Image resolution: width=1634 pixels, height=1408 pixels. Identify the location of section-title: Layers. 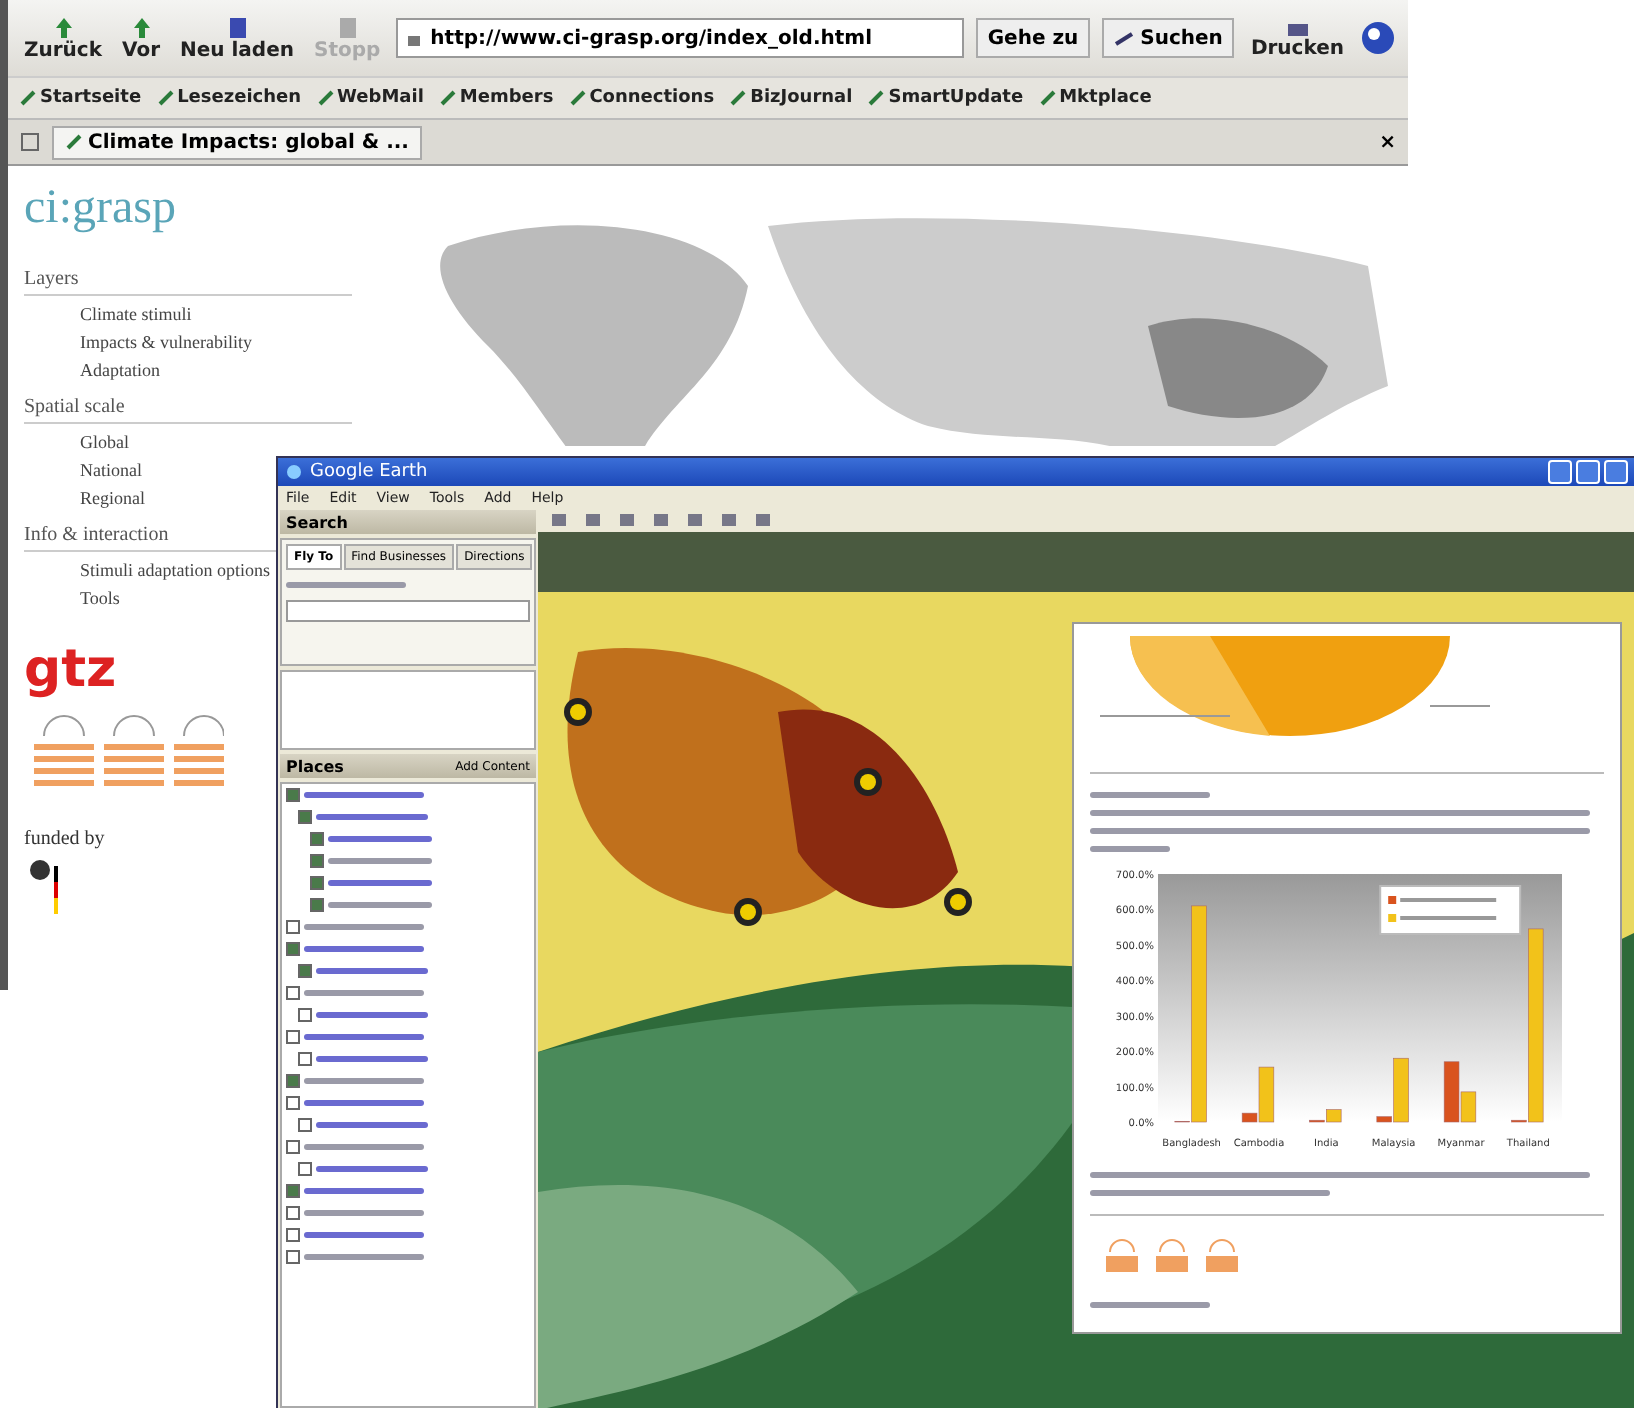
(188, 282).